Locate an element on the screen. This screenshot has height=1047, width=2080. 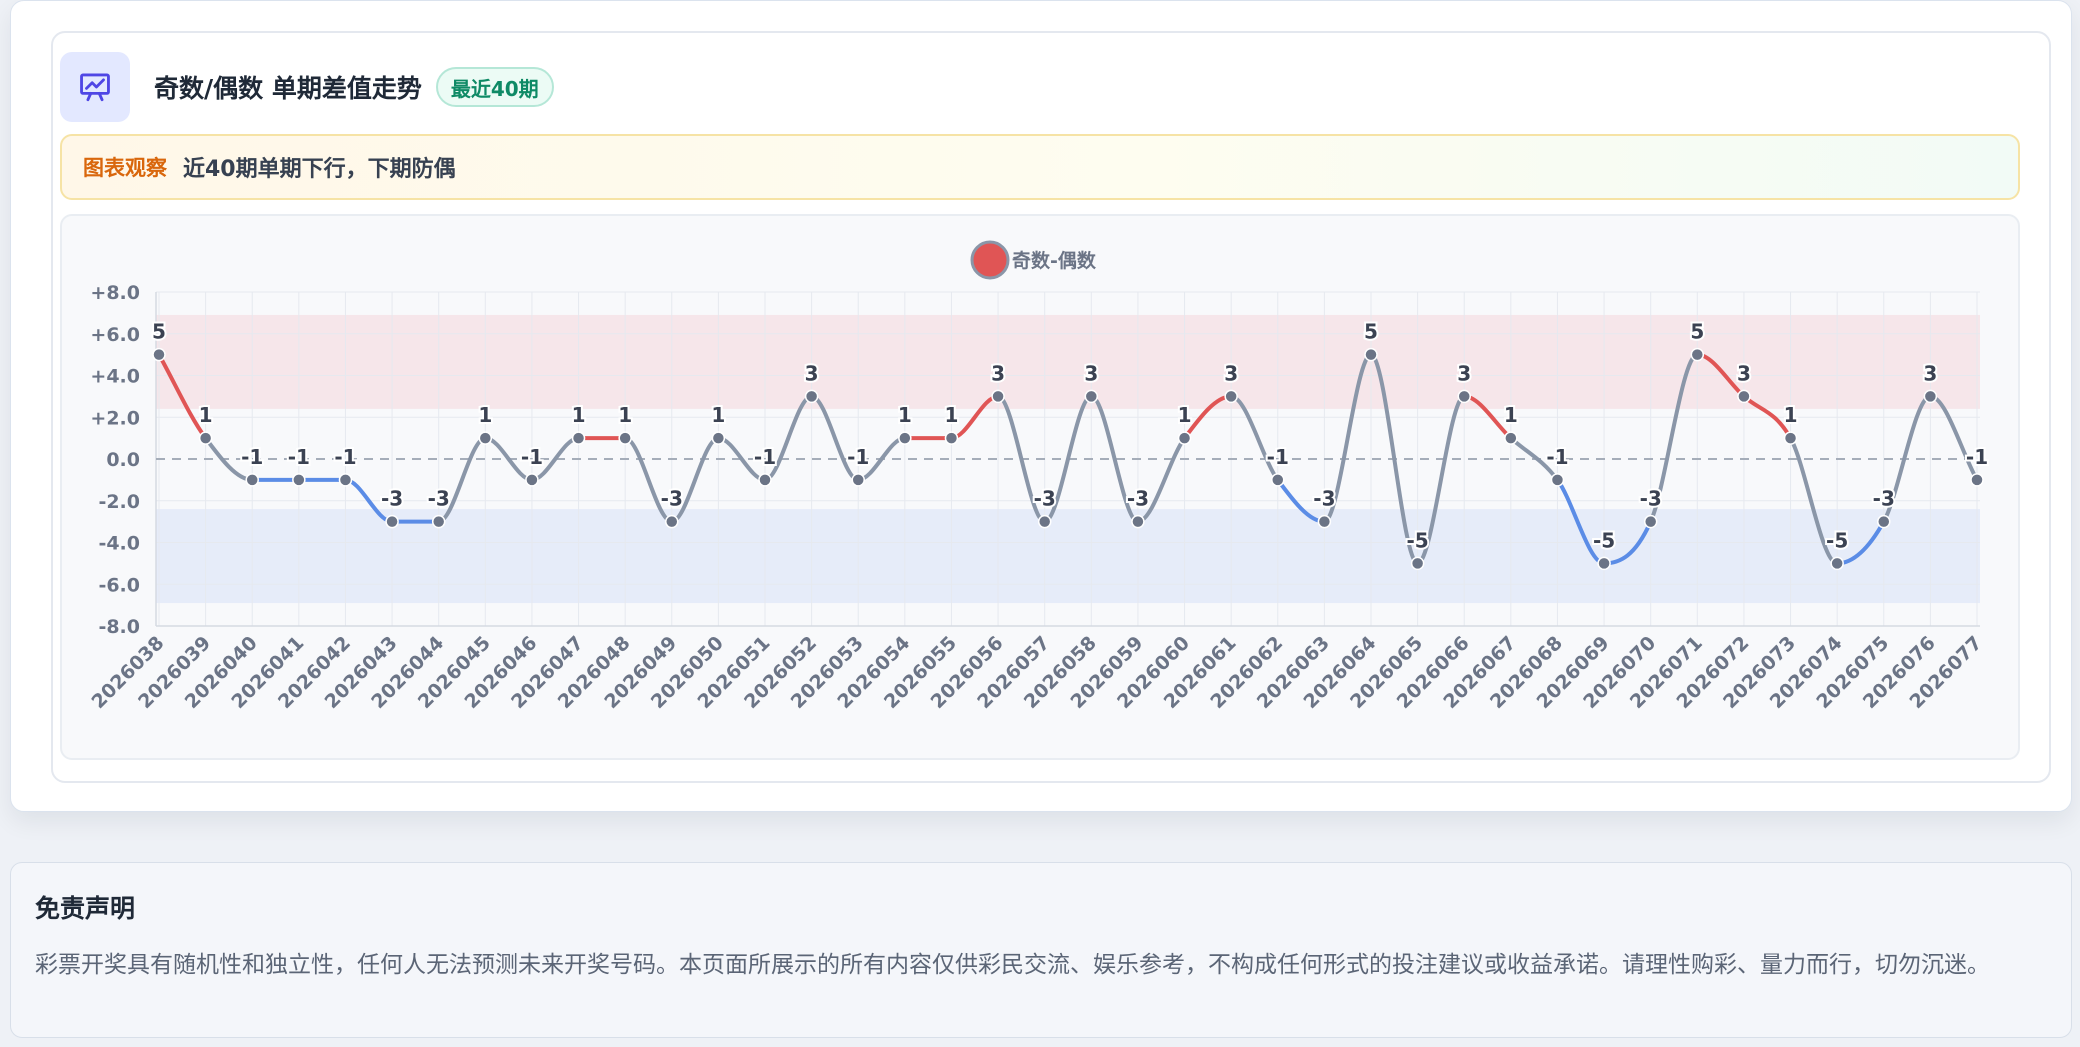
observation-banner: 图表观察 近40期单期下行，下期防偶 is located at coordinates (1040, 167).